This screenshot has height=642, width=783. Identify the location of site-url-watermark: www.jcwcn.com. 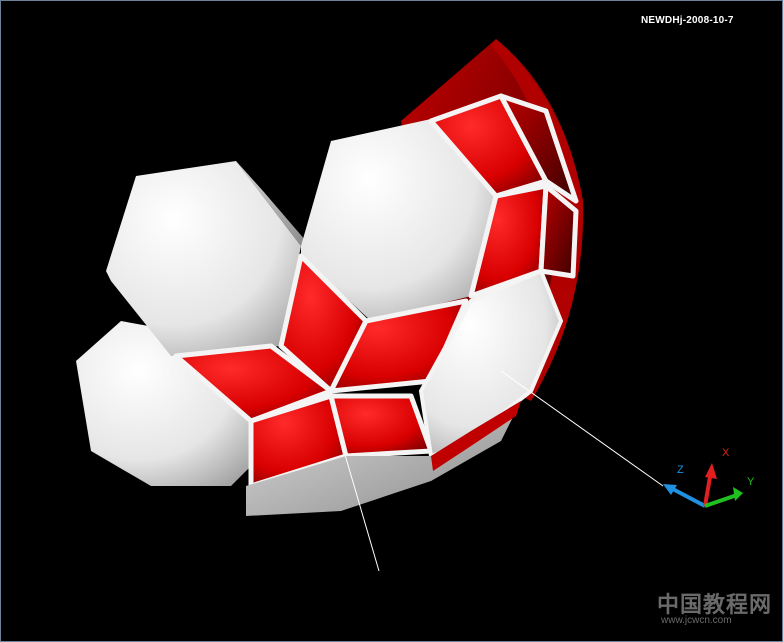
(696, 620).